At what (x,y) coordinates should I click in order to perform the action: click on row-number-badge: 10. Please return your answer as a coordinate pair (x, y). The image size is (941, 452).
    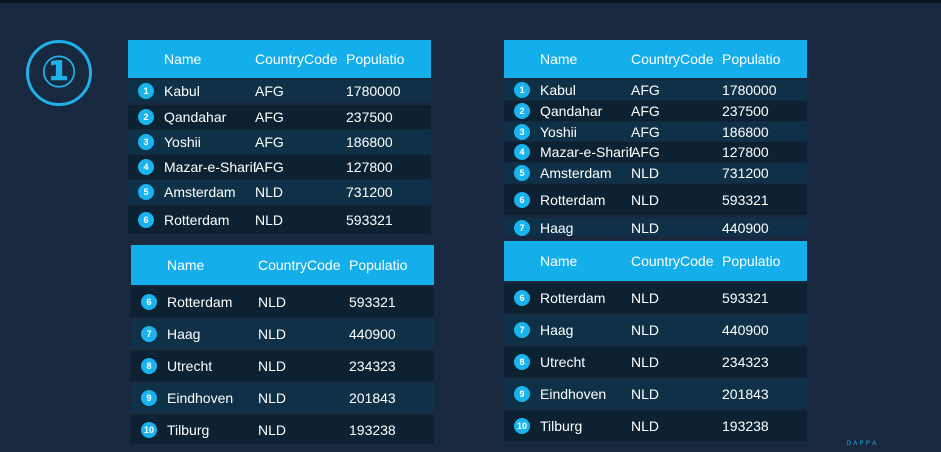
    Looking at the image, I should click on (522, 426).